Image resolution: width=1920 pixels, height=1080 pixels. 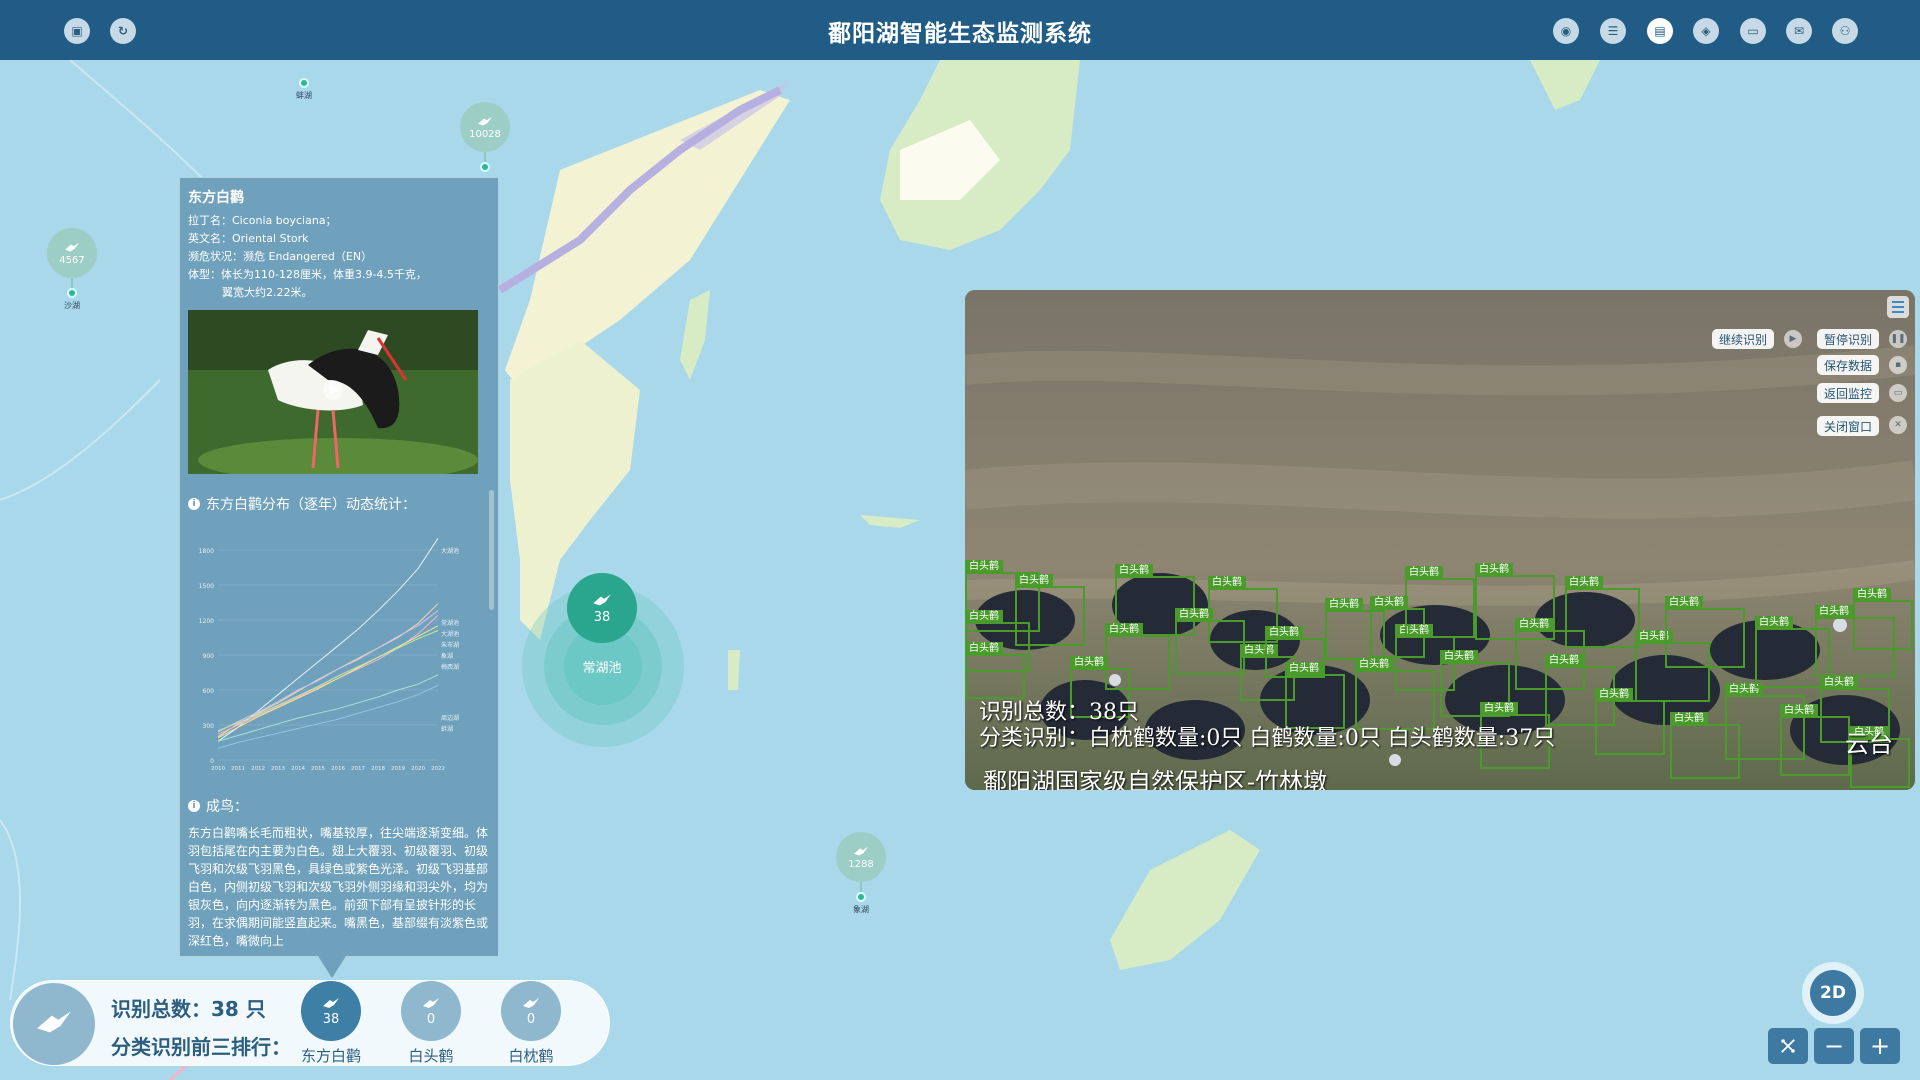 I want to click on adult-heading-text: 成鸟：, so click(x=227, y=807).